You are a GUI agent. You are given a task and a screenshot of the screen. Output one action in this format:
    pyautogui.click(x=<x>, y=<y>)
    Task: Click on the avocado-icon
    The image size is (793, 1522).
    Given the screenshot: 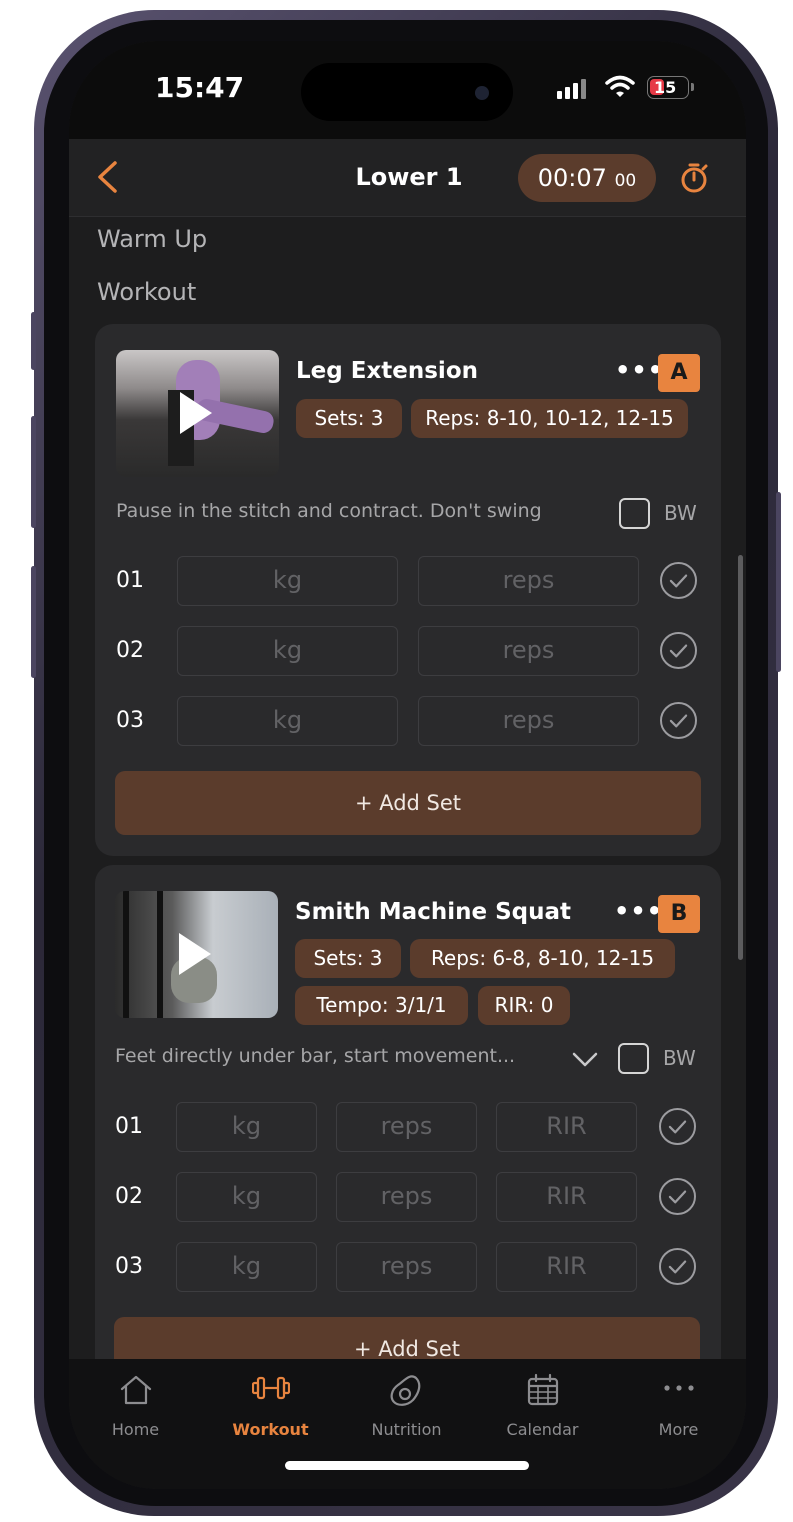 What is the action you would take?
    pyautogui.click(x=405, y=1390)
    